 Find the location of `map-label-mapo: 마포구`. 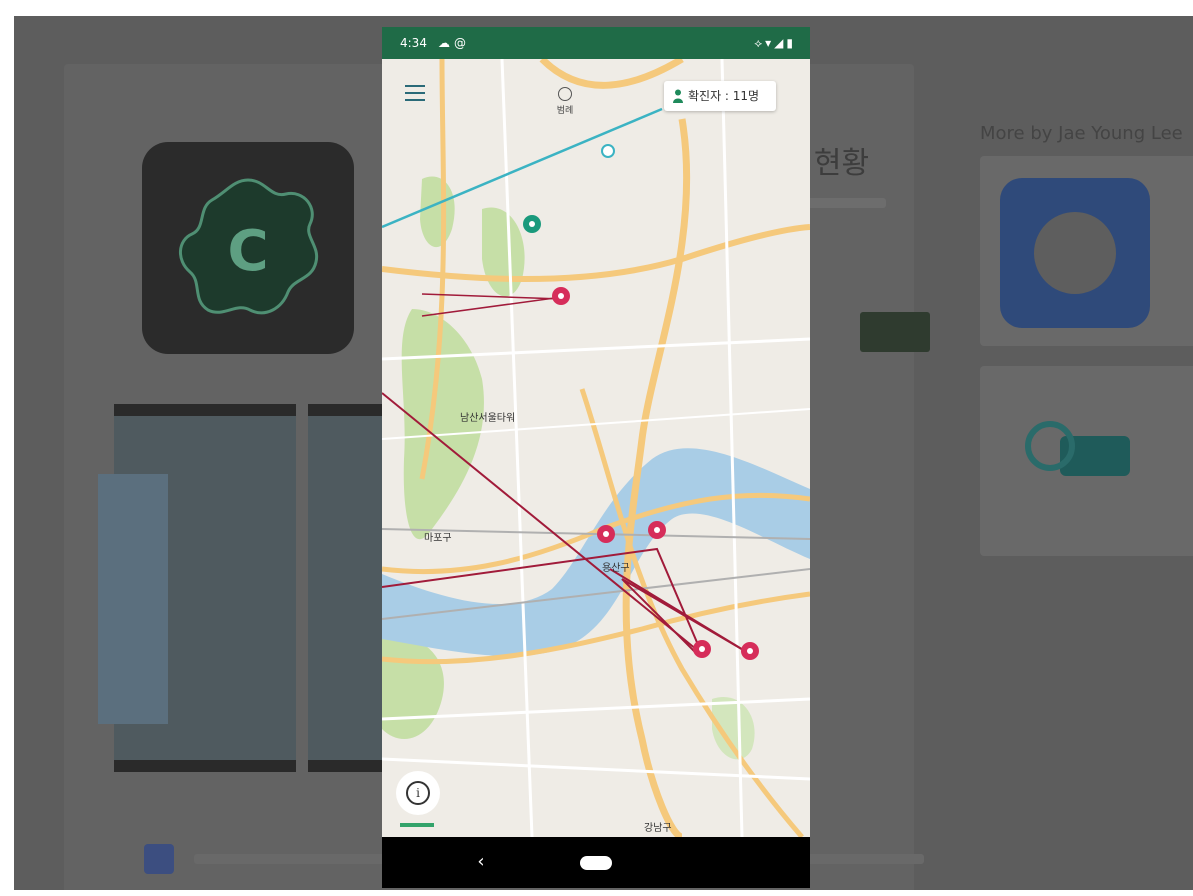

map-label-mapo: 마포구 is located at coordinates (438, 538).